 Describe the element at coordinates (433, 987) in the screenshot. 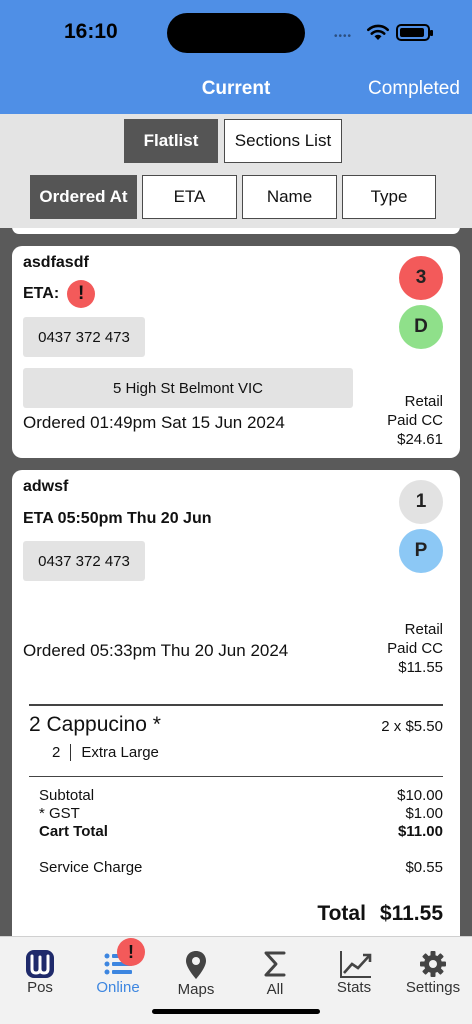

I see `tab-settings-label: Settings` at that location.